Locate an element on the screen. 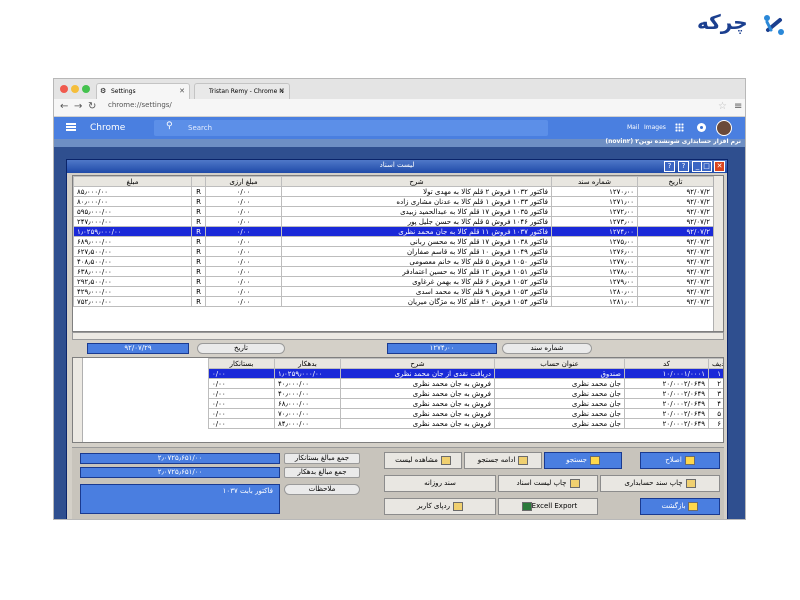 The width and height of the screenshot is (800, 600). lines-column-header: بستانکار is located at coordinates (241, 363).